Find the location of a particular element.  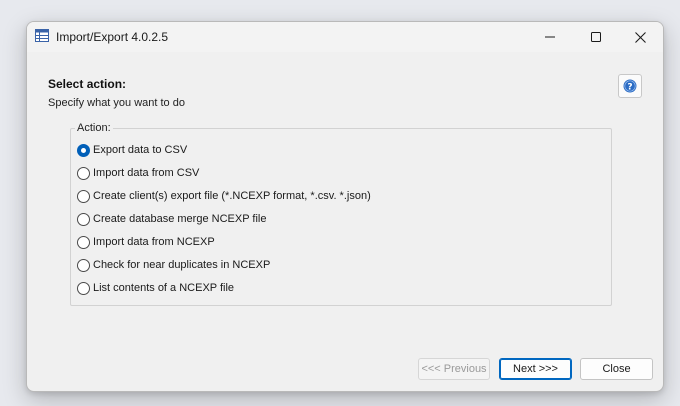

table-icon is located at coordinates (42, 35).